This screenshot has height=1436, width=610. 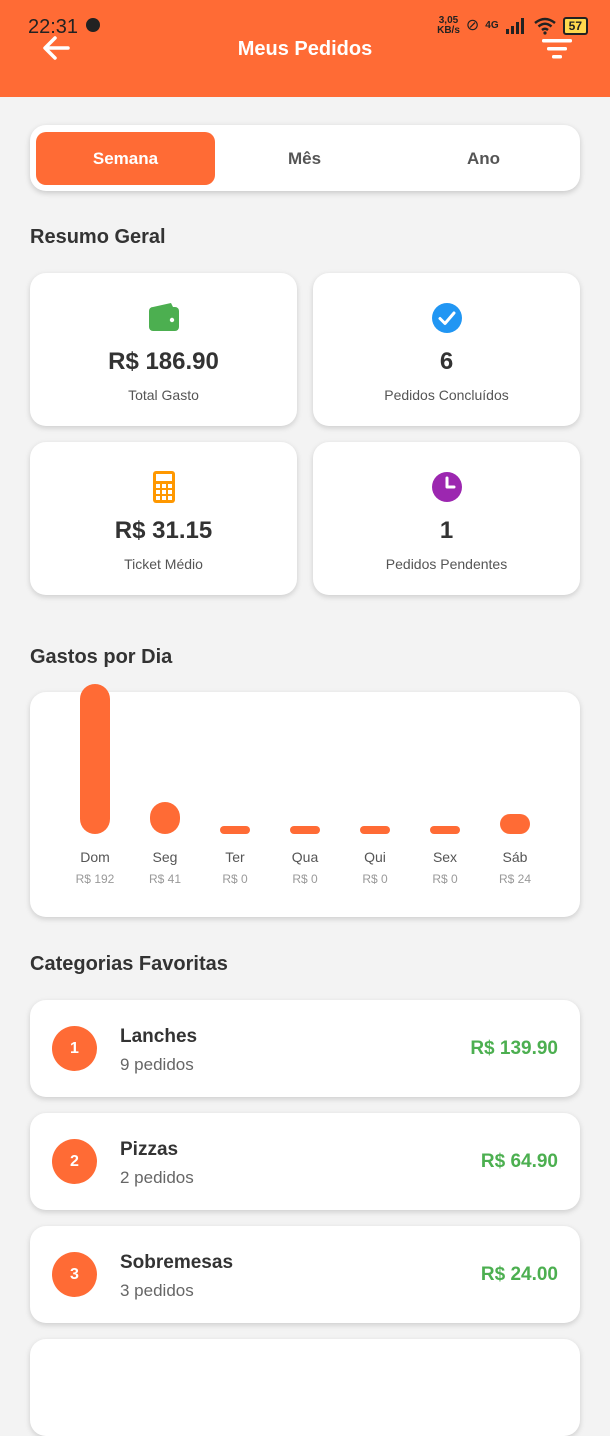 I want to click on completed-orders-value: 6, so click(x=446, y=361).